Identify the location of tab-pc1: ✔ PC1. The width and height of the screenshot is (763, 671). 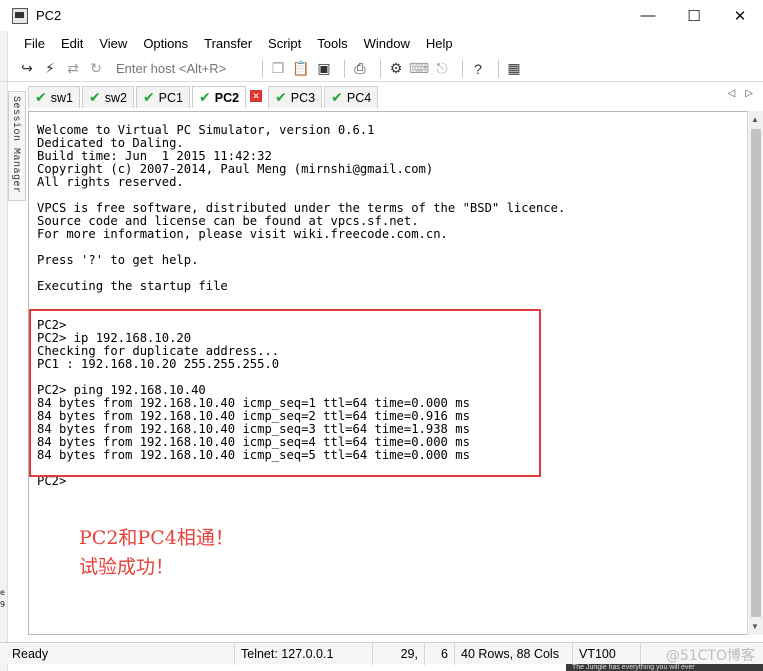
(162, 97).